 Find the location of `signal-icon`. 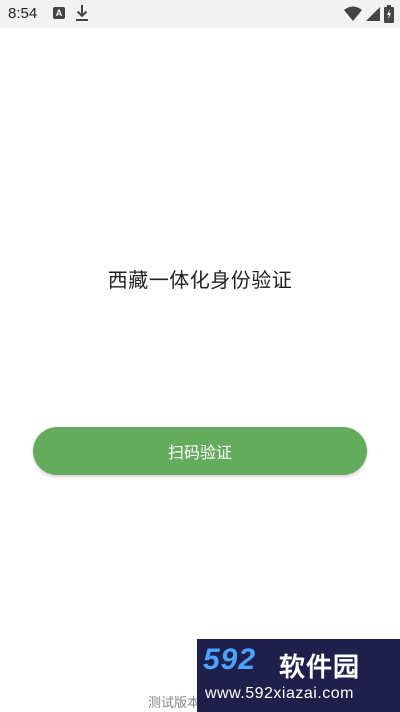

signal-icon is located at coordinates (373, 14).